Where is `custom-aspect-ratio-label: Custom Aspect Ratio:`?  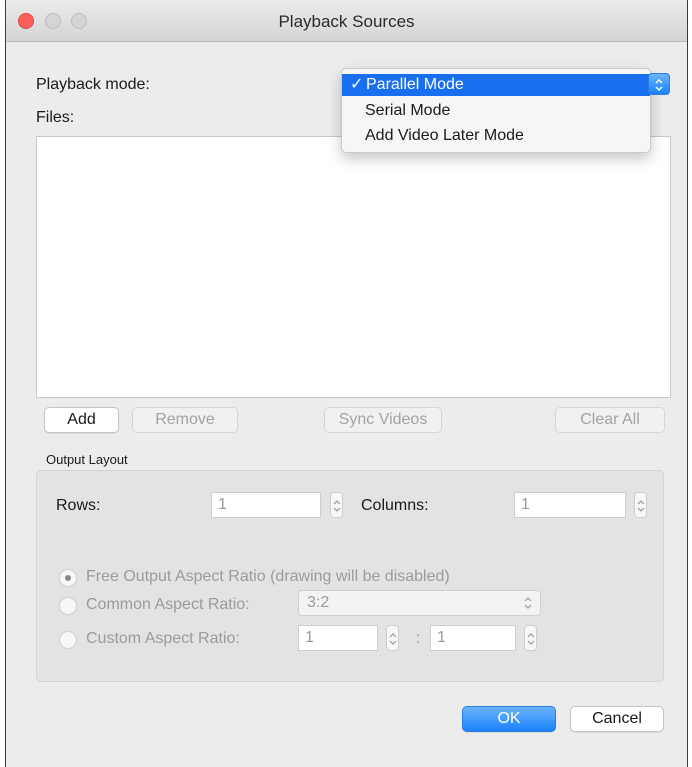 custom-aspect-ratio-label: Custom Aspect Ratio: is located at coordinates (163, 638).